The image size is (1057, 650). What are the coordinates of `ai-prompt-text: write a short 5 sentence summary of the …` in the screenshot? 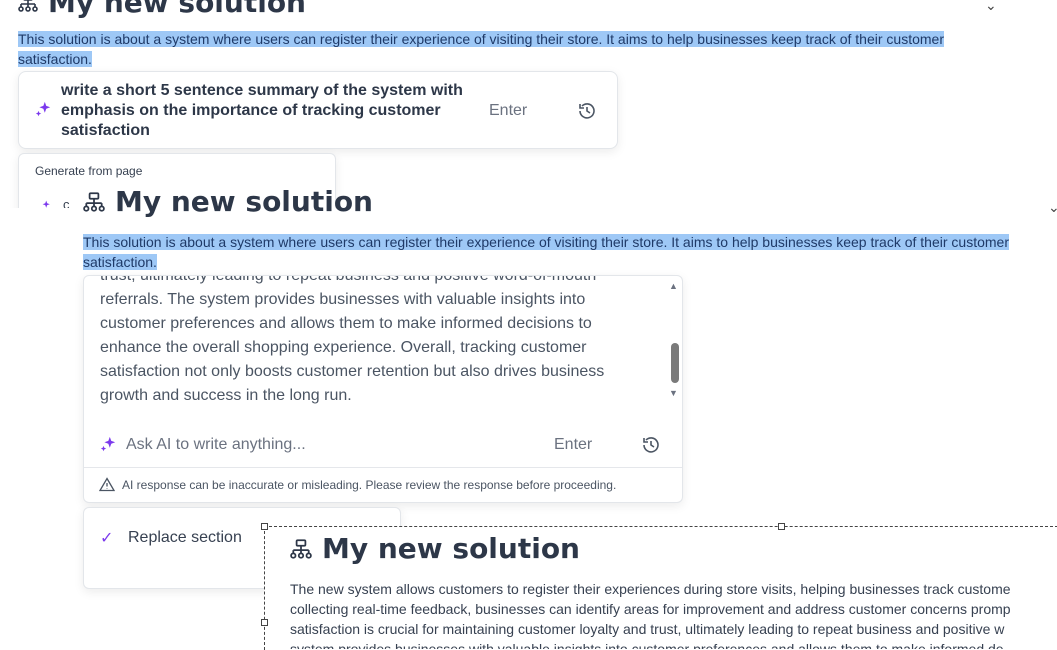 It's located at (271, 111).